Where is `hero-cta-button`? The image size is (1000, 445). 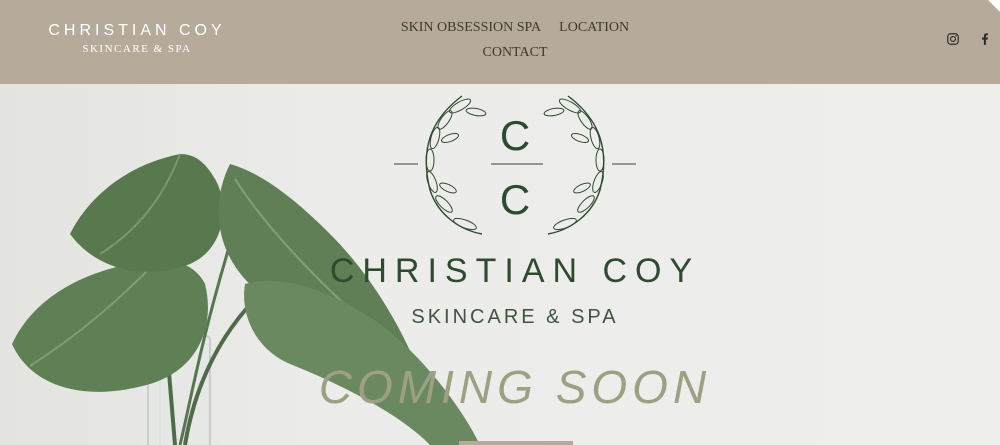 hero-cta-button is located at coordinates (516, 443).